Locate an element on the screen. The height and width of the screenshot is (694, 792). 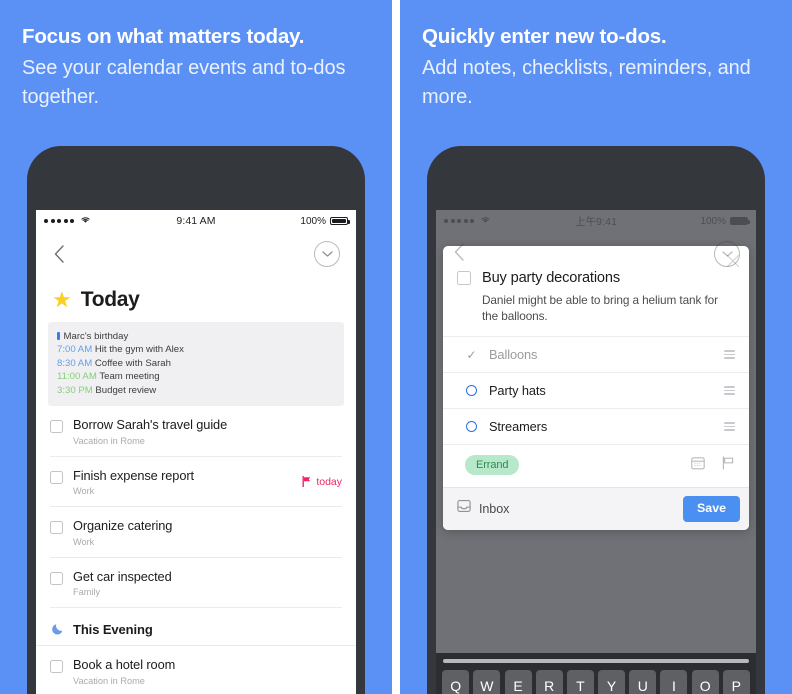
modal-footer: Inbox Save is located at coordinates (596, 508).